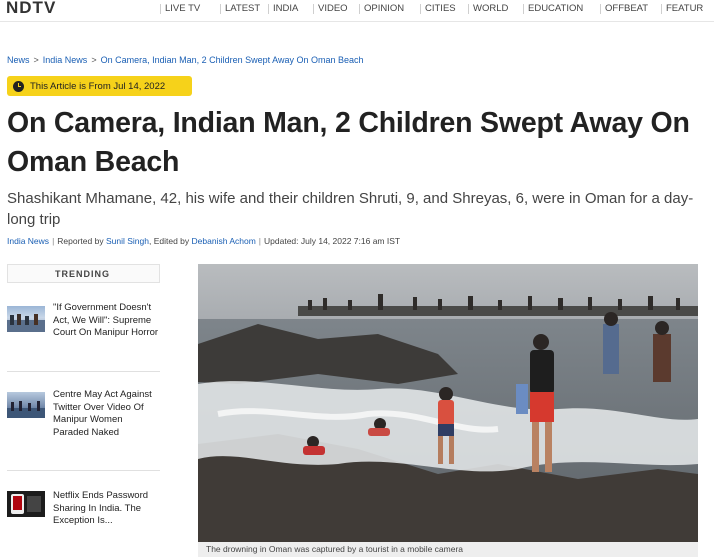 Image resolution: width=714 pixels, height=557 pixels. I want to click on nav-item-cities: CITIES, so click(444, 9).